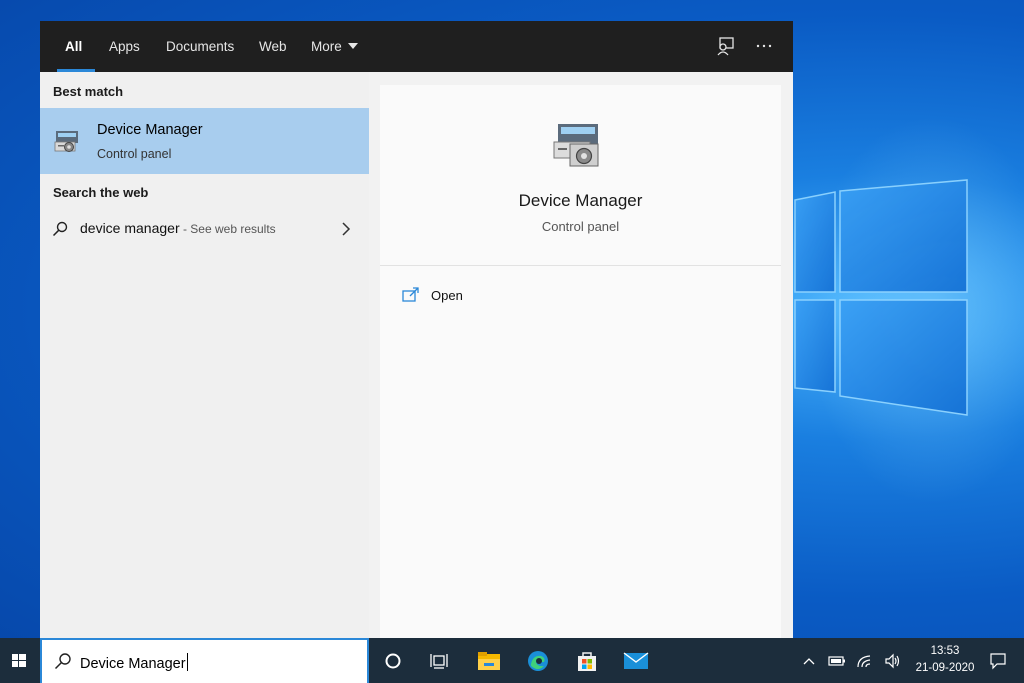  I want to click on notification-icon, so click(998, 660).